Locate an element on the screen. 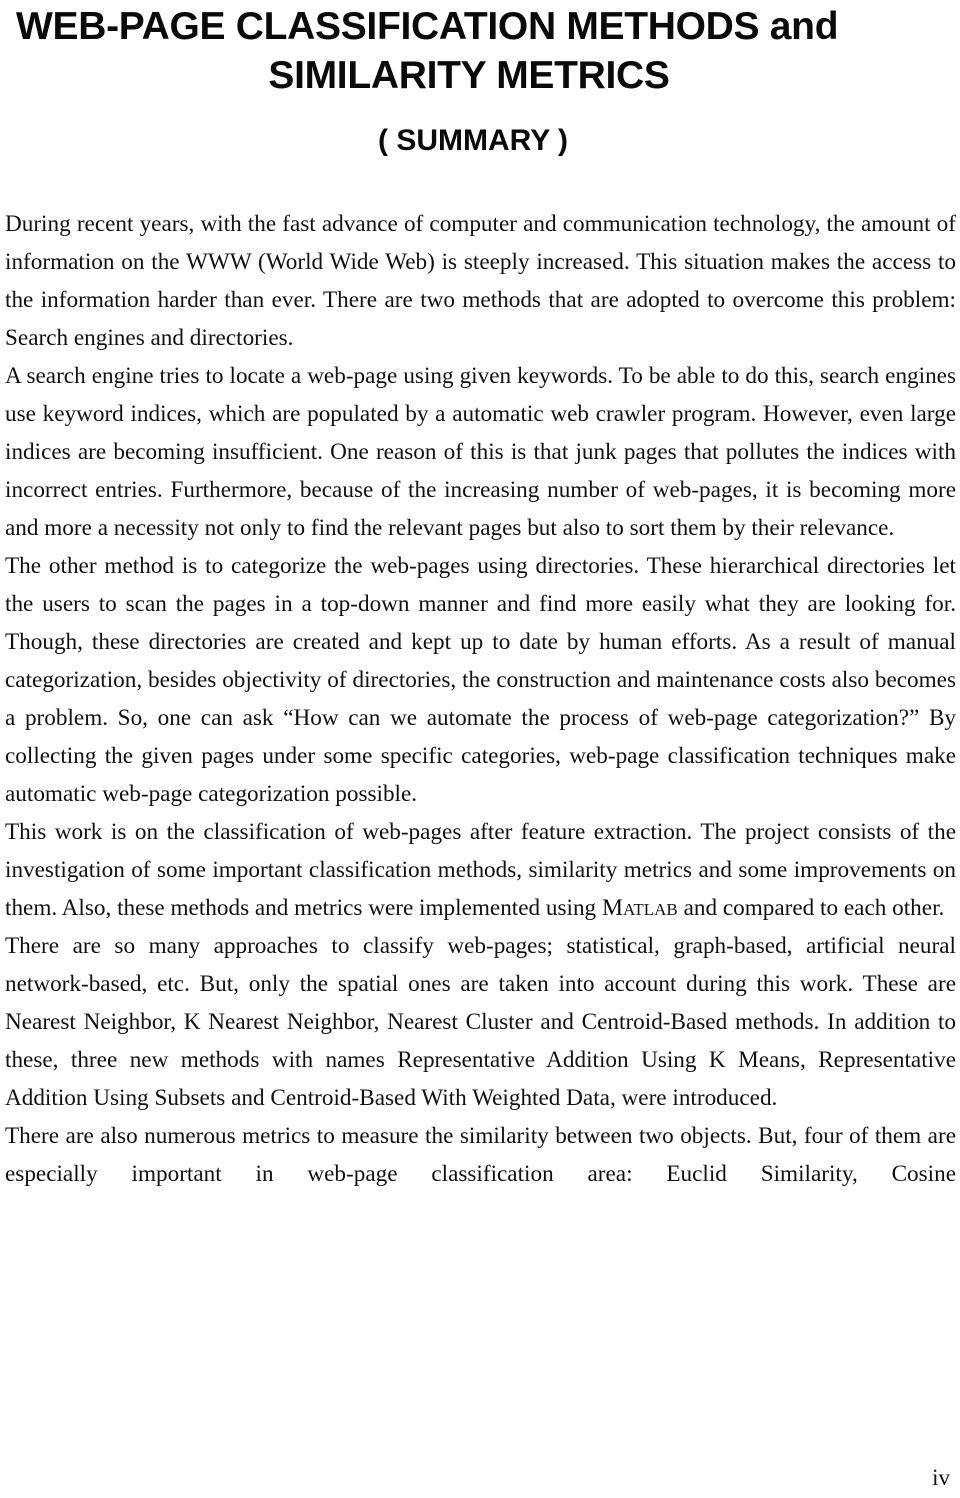  document-title-line-2: SIMILARITY METRICS is located at coordinates (469, 75).